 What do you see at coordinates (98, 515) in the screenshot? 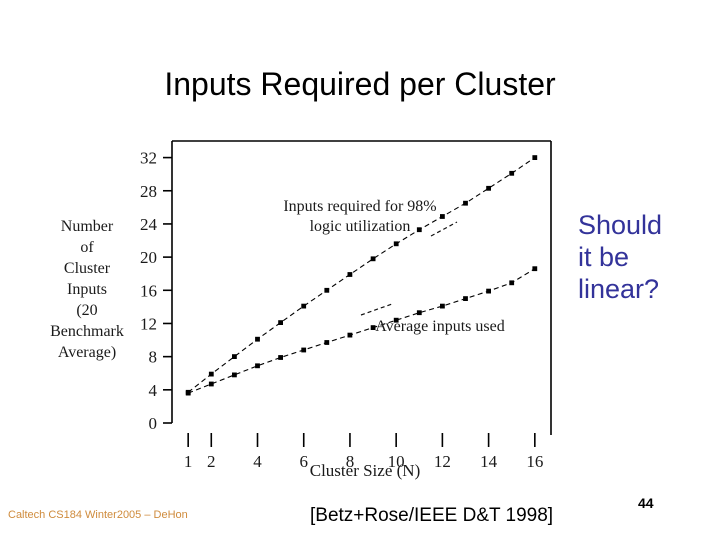
I see `footer-course-label: Caltech CS184 Winter2005 – DeHon` at bounding box center [98, 515].